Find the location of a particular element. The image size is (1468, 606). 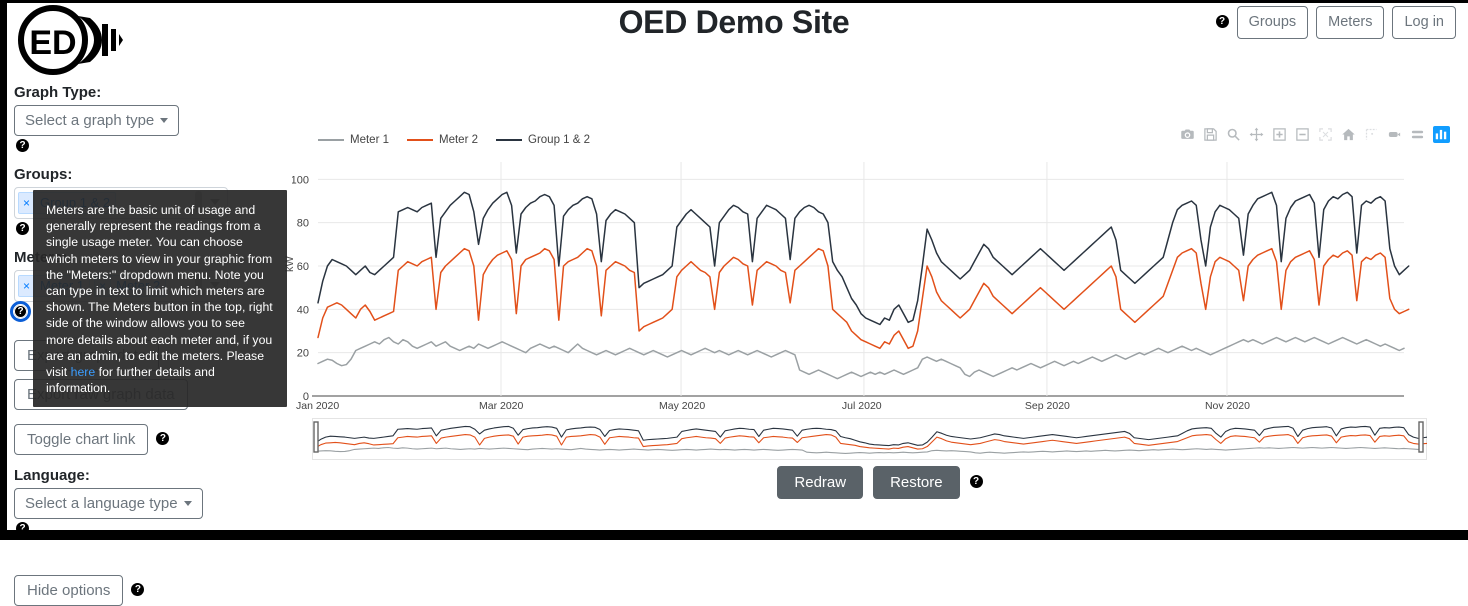

bottom-black-bar is located at coordinates (734, 535).